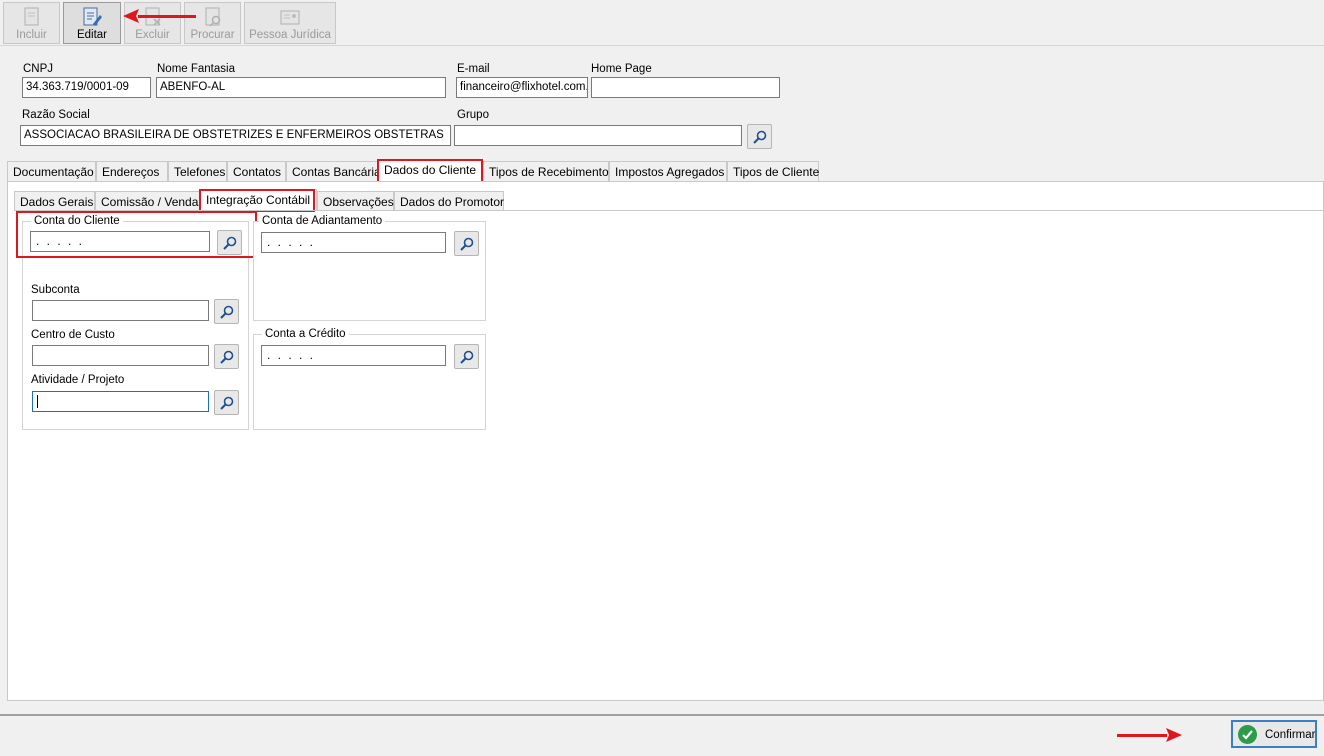 The height and width of the screenshot is (756, 1324). What do you see at coordinates (37, 401) in the screenshot?
I see `text-cursor` at bounding box center [37, 401].